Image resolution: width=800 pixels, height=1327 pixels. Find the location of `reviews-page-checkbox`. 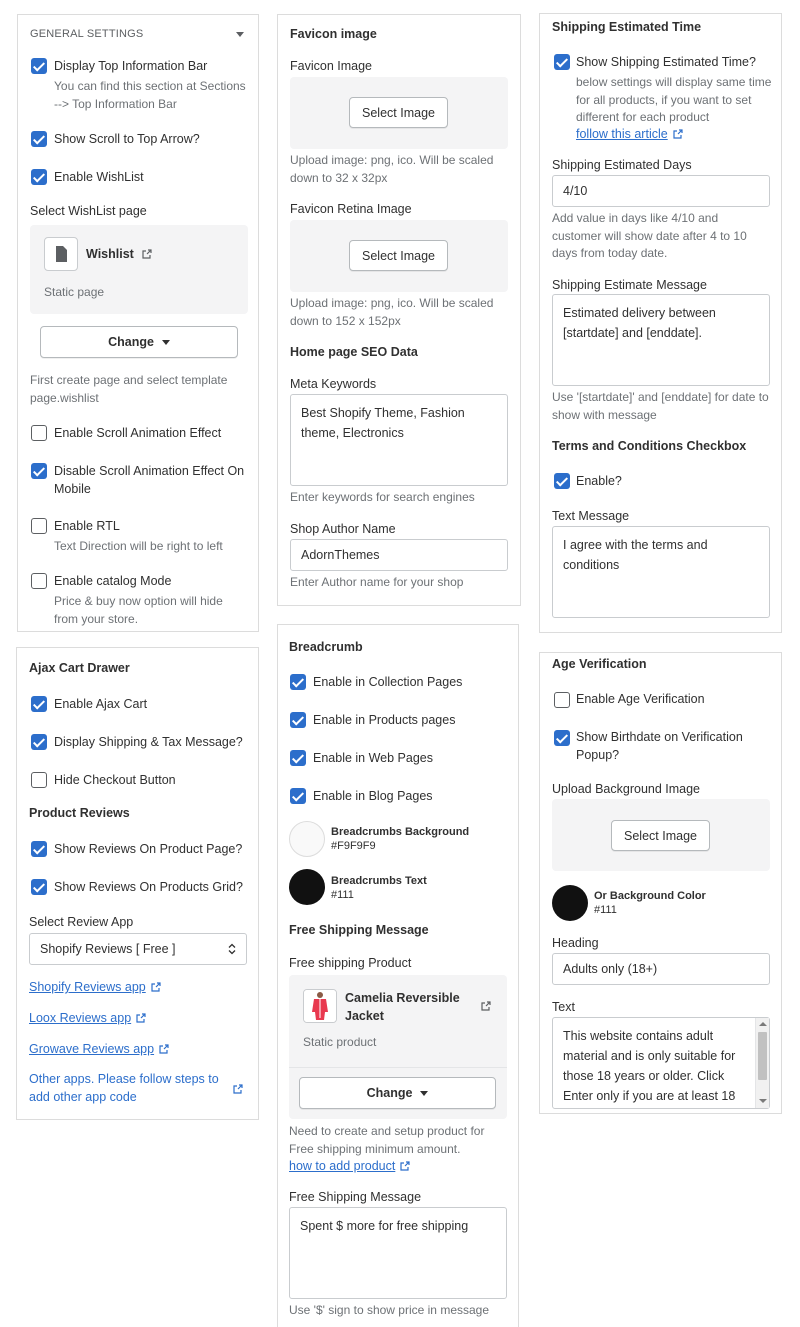

reviews-page-checkbox is located at coordinates (39, 849).